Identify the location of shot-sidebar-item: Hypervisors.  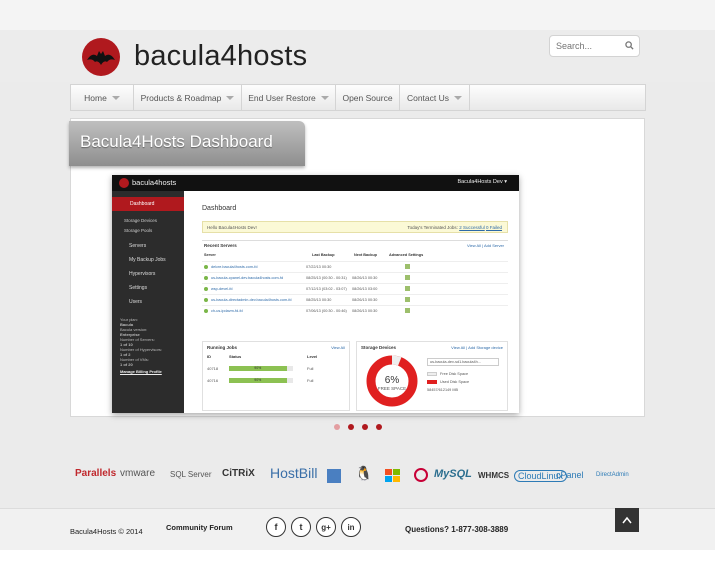
(142, 274).